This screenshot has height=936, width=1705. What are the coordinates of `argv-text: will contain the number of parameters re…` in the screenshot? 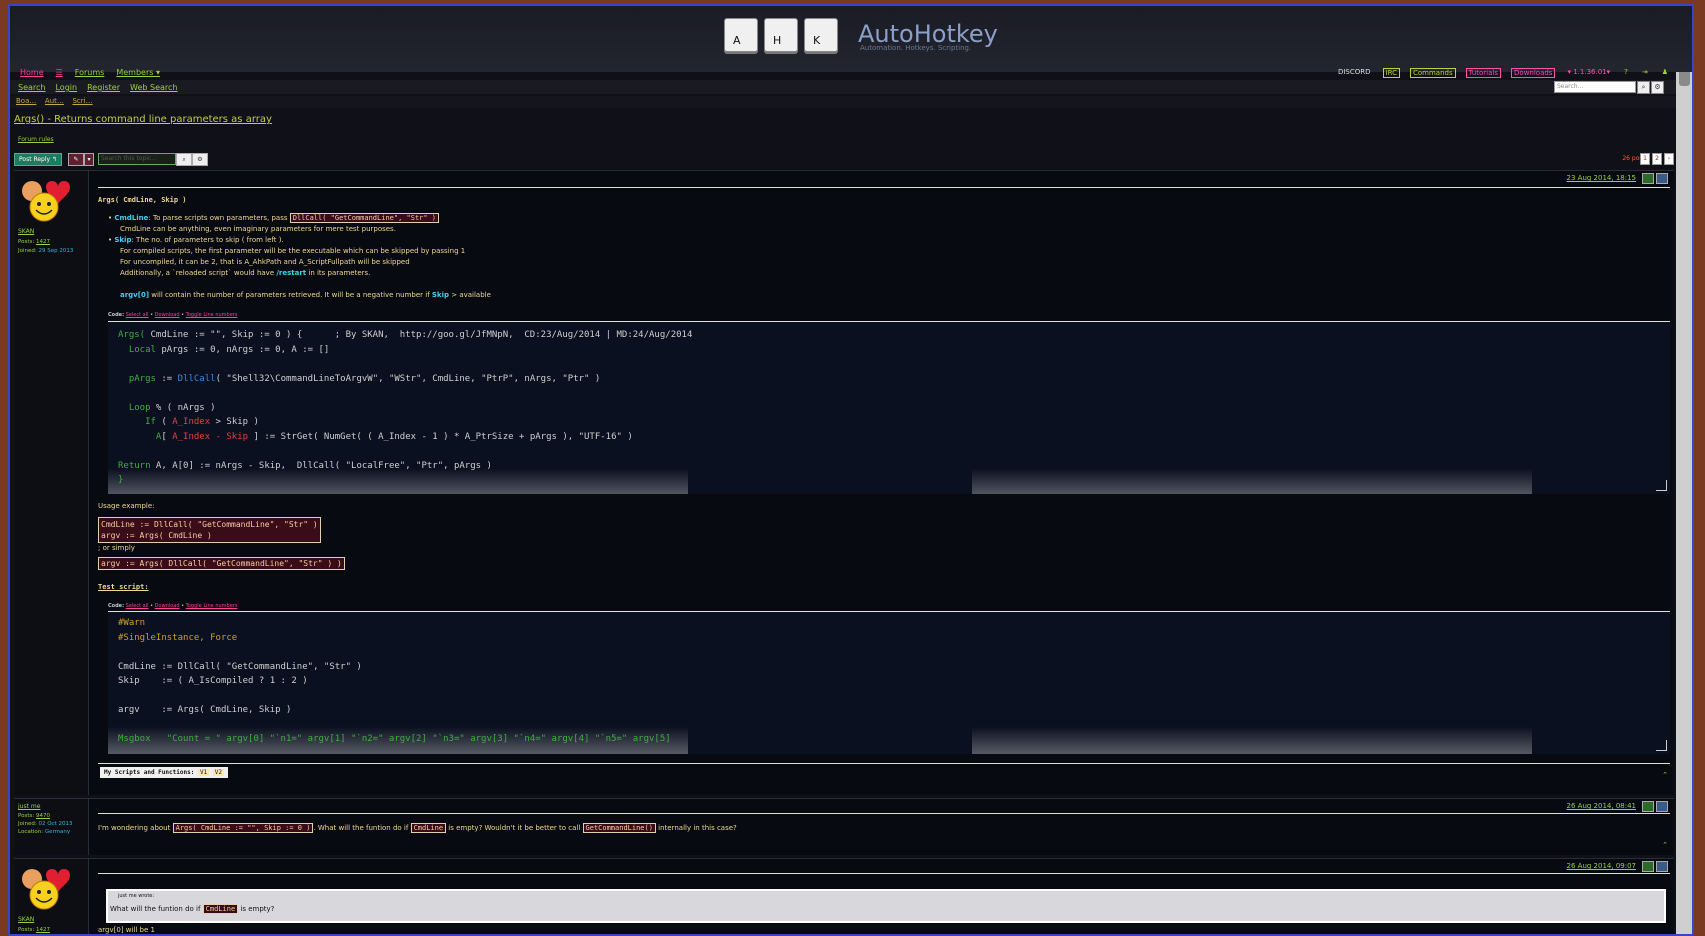 It's located at (290, 295).